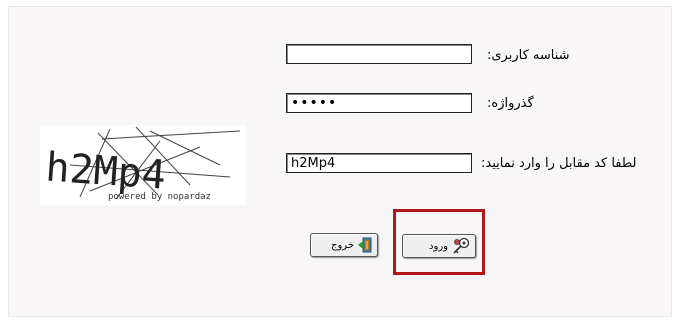  Describe the element at coordinates (439, 242) in the screenshot. I see `enter-button-highlight` at that location.